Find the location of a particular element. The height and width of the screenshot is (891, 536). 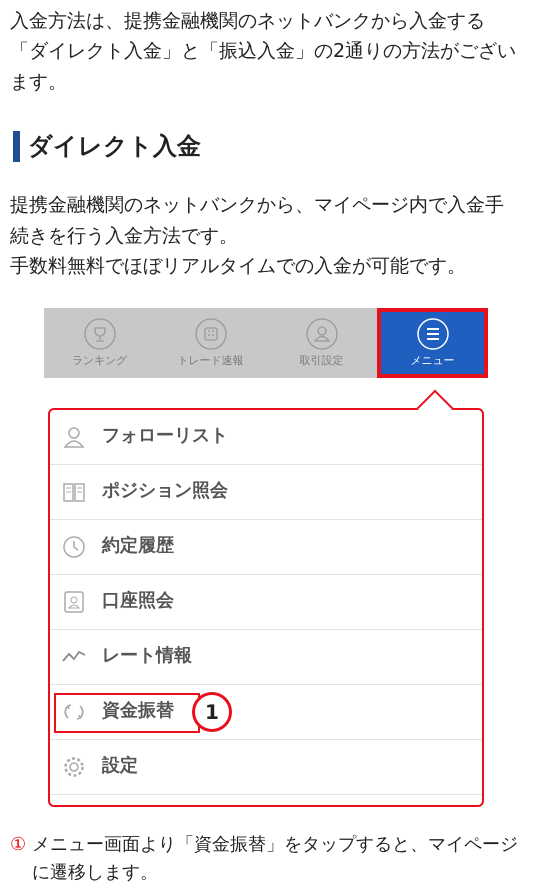

menu-icon is located at coordinates (432, 334).